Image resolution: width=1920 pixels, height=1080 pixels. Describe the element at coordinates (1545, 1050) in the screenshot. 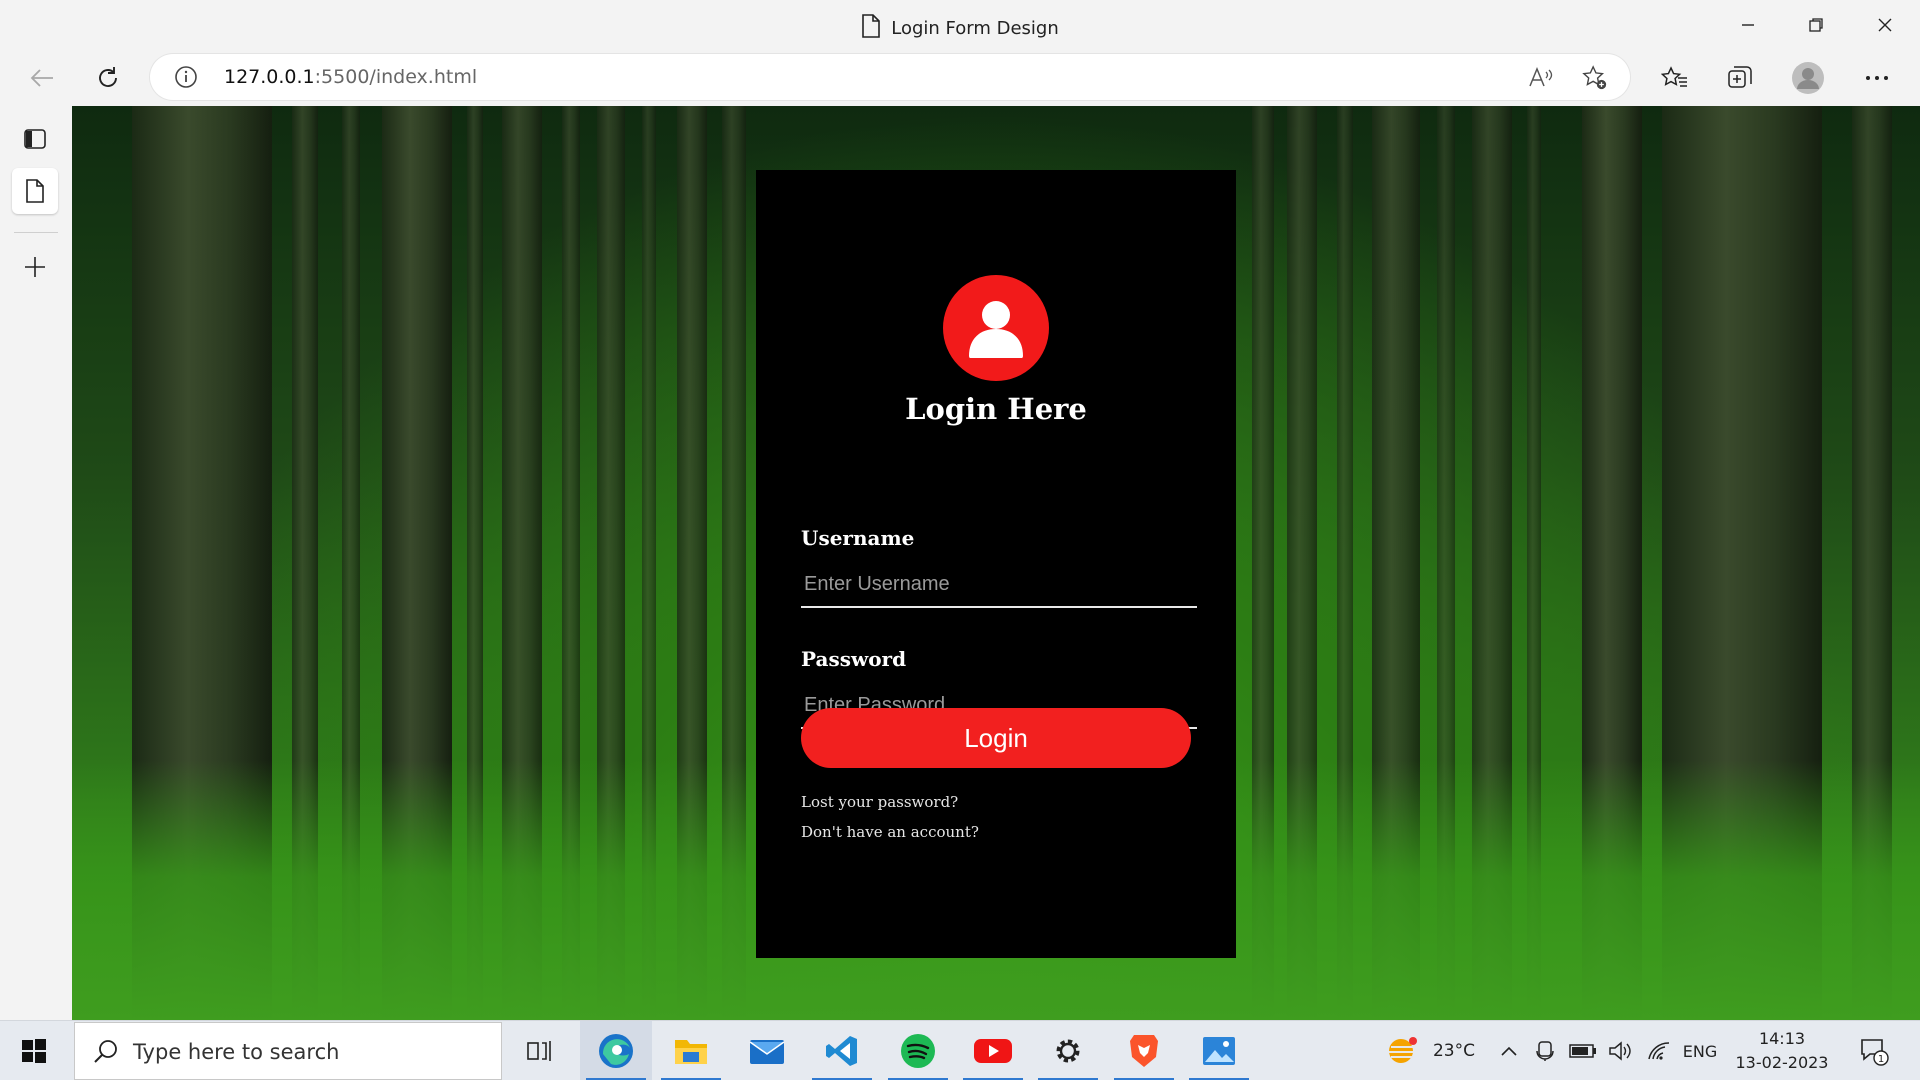

I see `meet-now-icon` at that location.